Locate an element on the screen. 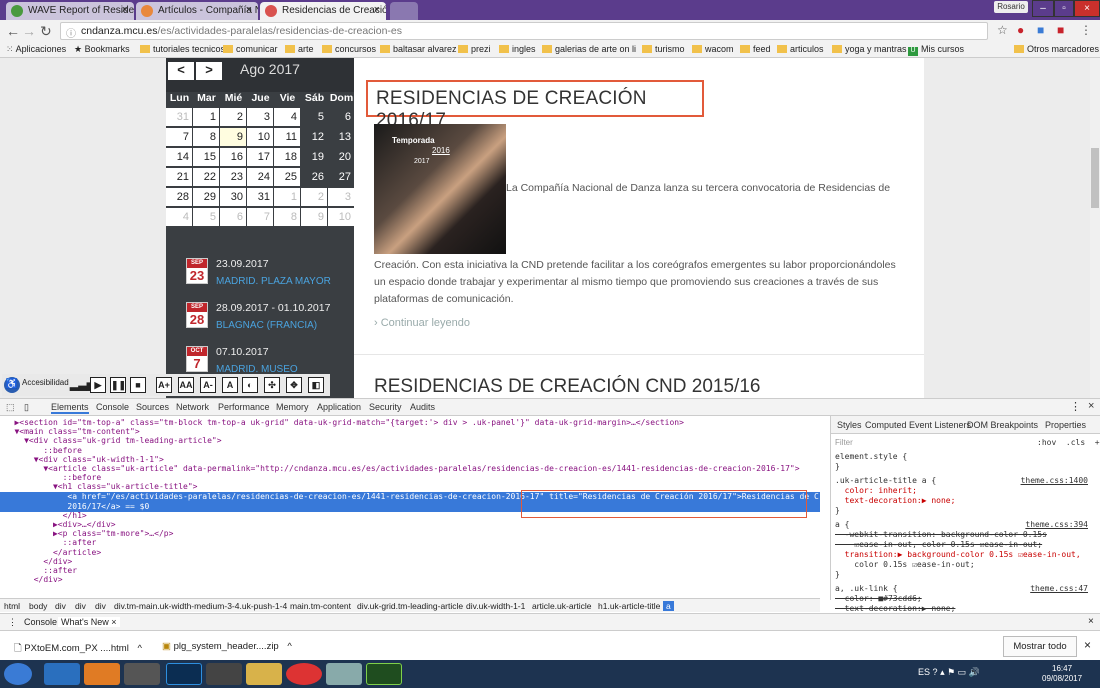 The width and height of the screenshot is (1100, 688). style-rule-line: ☑ease-in-out, color 0.15s ☑ease-in-out; is located at coordinates (938, 544).